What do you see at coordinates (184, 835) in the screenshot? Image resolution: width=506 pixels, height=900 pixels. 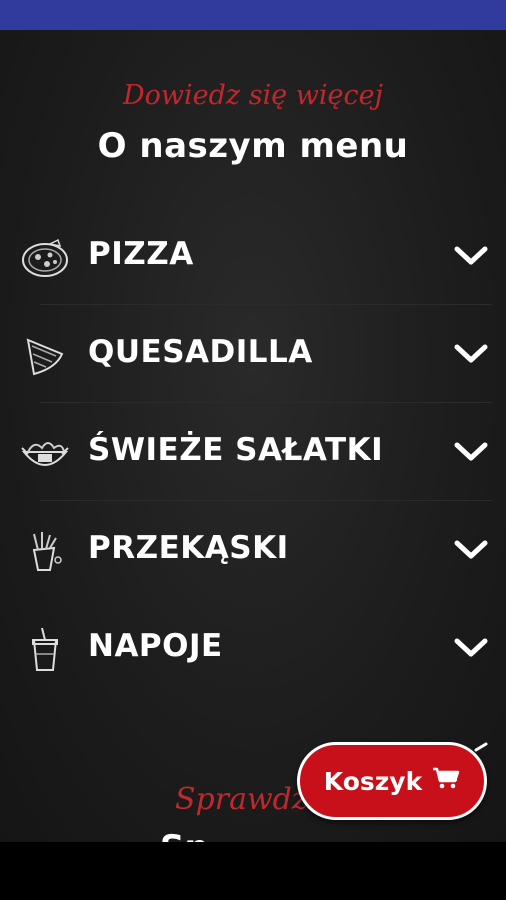 I see `next-section-title: Sp` at bounding box center [184, 835].